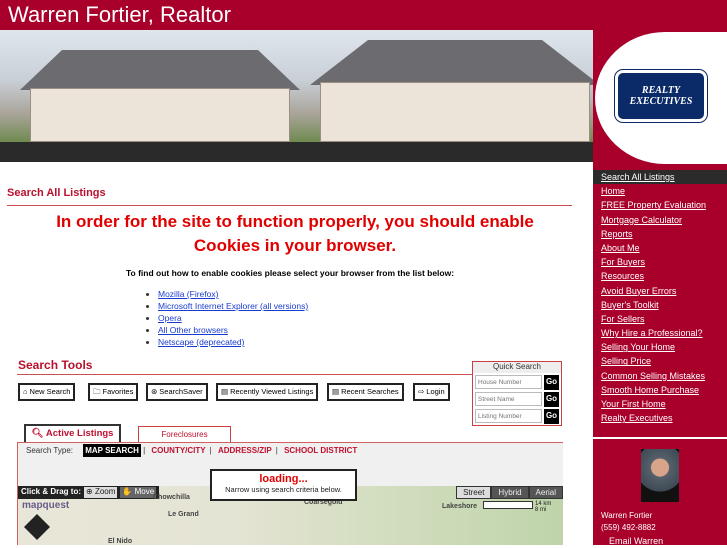 The height and width of the screenshot is (548, 727). What do you see at coordinates (38, 433) in the screenshot?
I see `search-icon: 🔍︎` at bounding box center [38, 433].